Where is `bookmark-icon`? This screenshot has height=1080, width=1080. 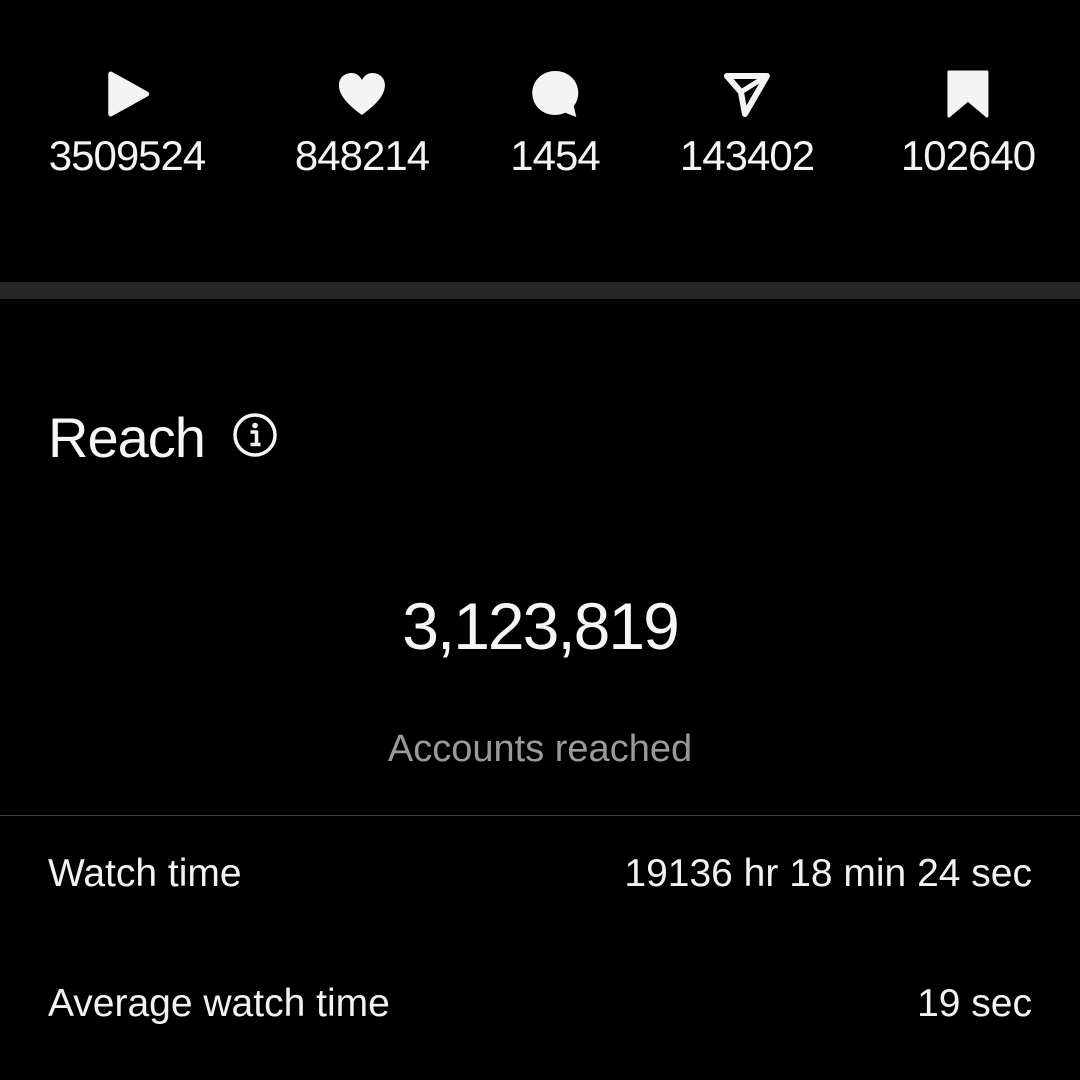
bookmark-icon is located at coordinates (968, 94).